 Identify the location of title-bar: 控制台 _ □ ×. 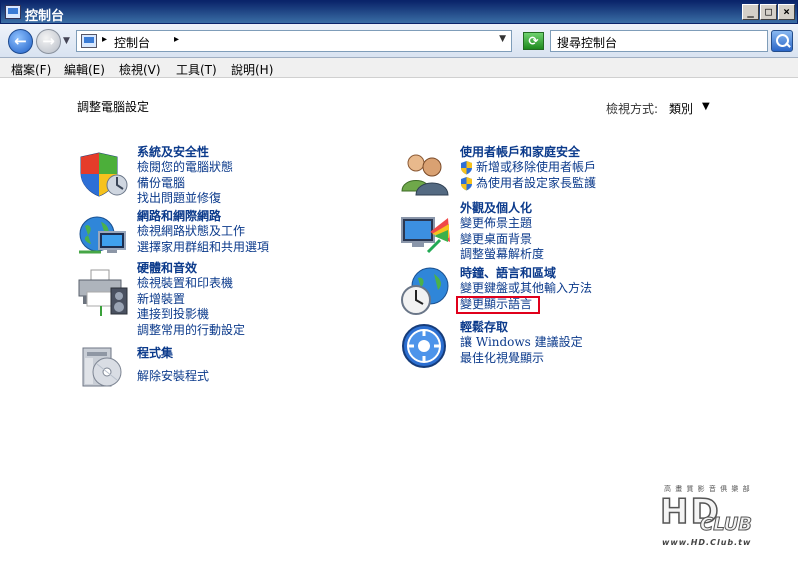
(399, 12).